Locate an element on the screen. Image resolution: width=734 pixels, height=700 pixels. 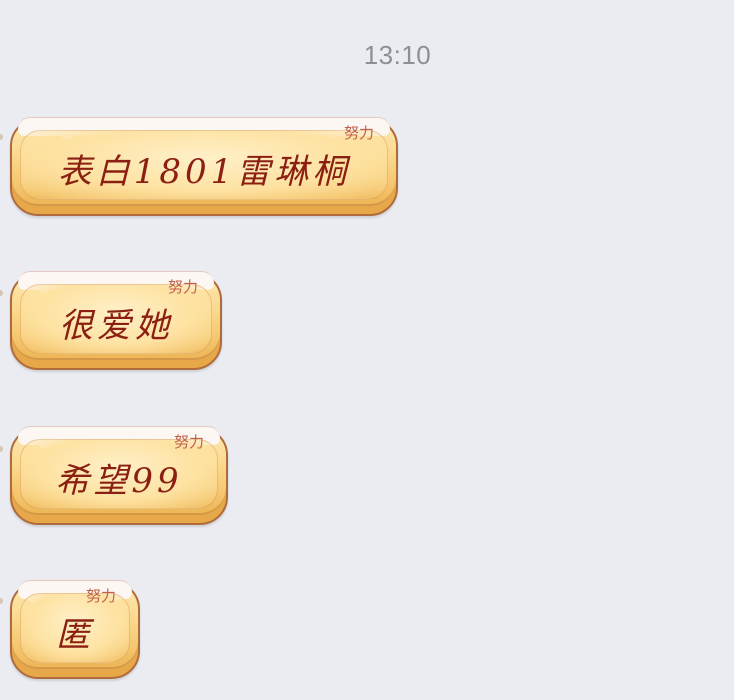
message-text: 表白1801雷琳桐 is located at coordinates (204, 172).